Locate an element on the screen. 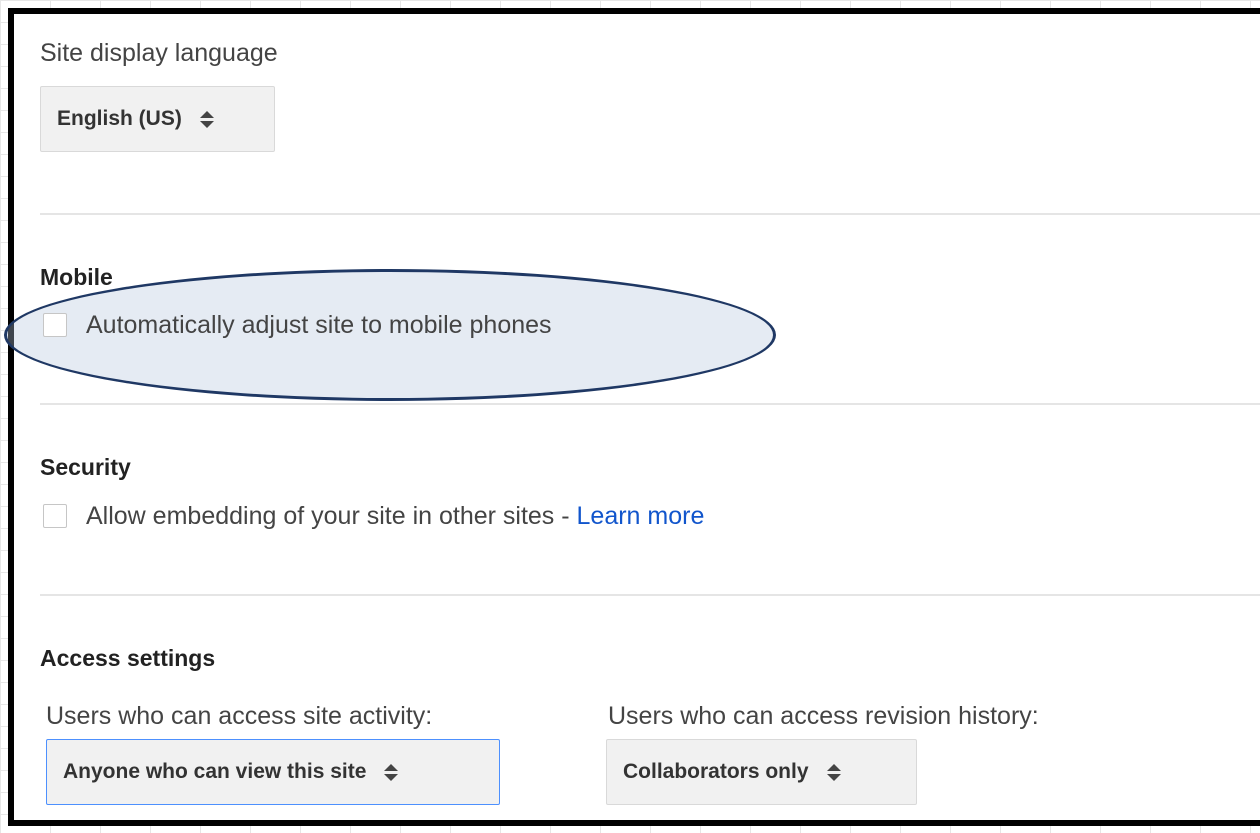 The height and width of the screenshot is (833, 1260). revision-history-value: Collaborators only is located at coordinates (716, 771).